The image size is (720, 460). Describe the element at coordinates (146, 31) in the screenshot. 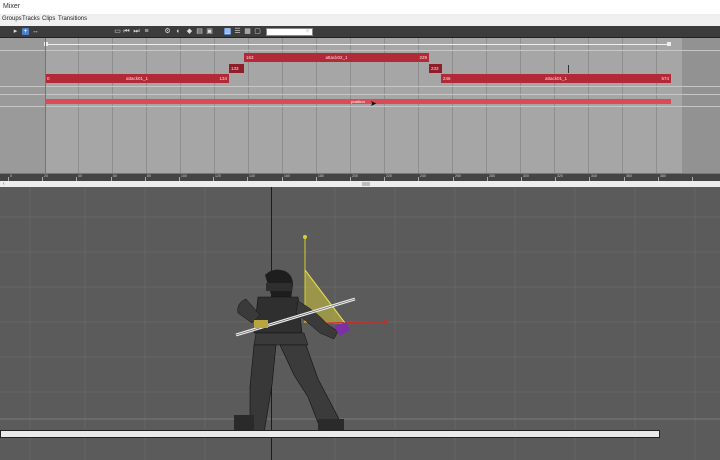

I see `loop-icon: ≡` at that location.